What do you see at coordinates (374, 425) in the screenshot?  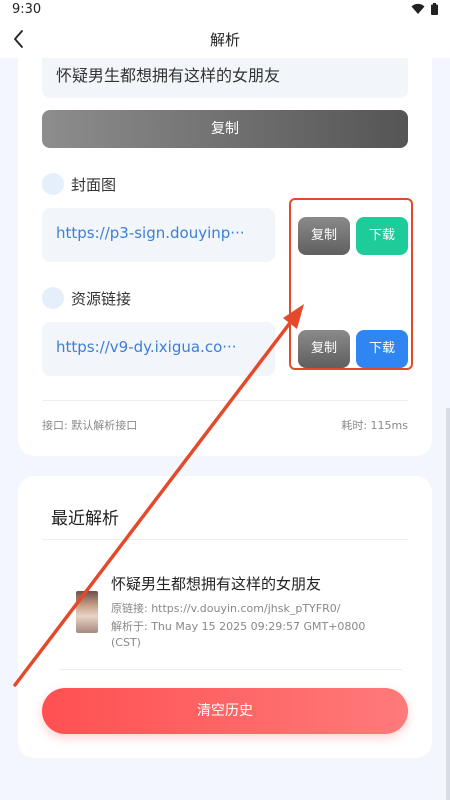 I see `elapsed-time: 耗时: 115ms` at bounding box center [374, 425].